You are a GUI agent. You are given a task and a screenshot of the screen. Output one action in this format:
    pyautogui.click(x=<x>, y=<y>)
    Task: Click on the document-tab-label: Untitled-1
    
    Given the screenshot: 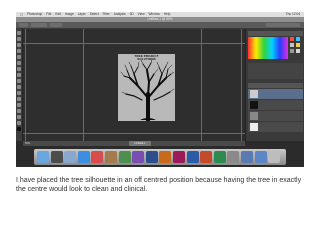 What is the action you would take?
    pyautogui.click(x=140, y=143)
    